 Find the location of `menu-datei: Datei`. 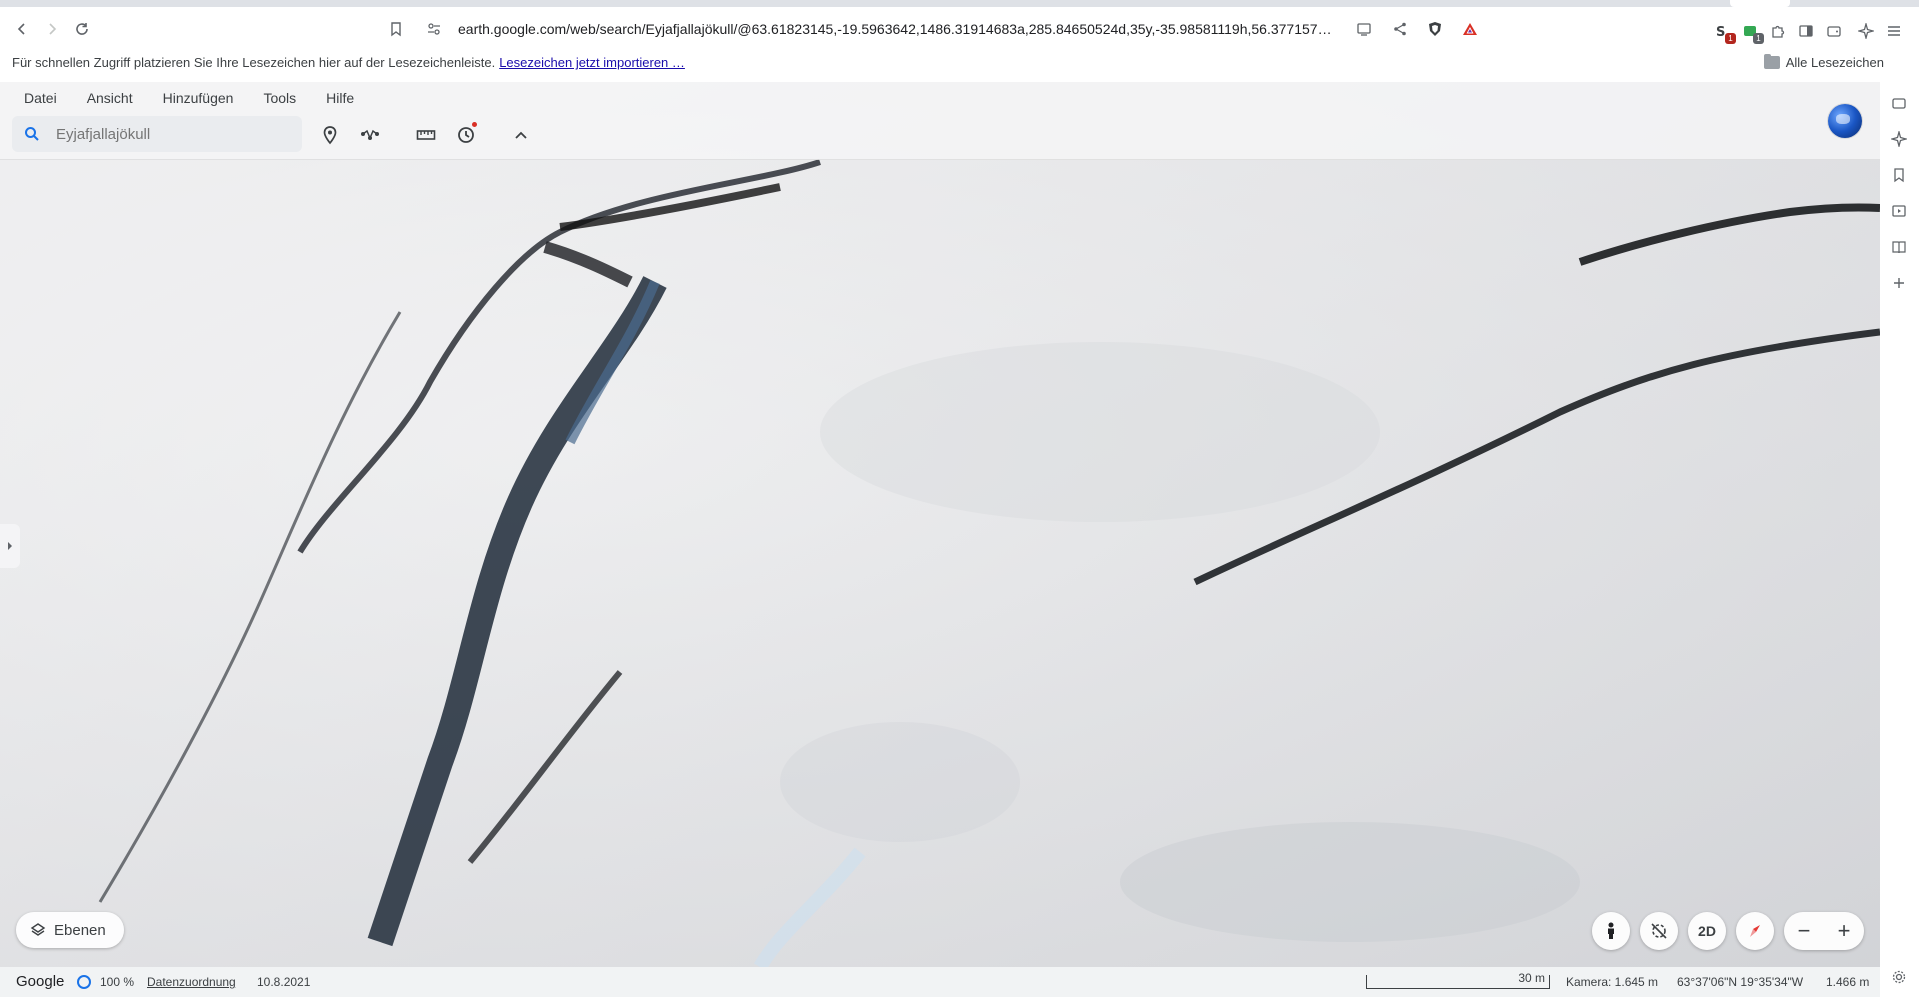

menu-datei: Datei is located at coordinates (40, 98).